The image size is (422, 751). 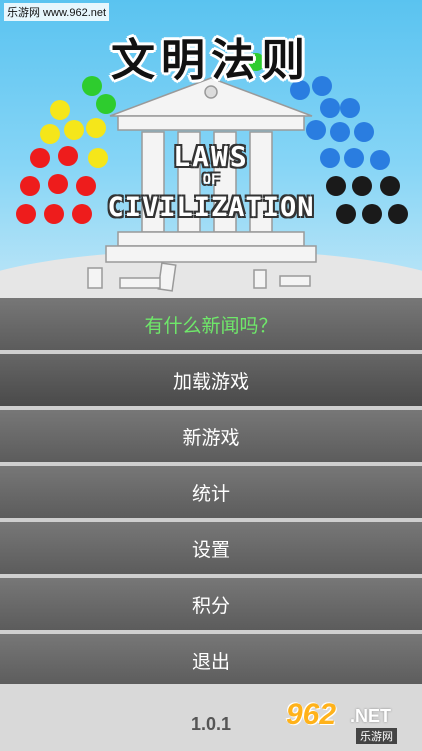 What do you see at coordinates (211, 326) in the screenshot?
I see `news-button: 有什么新闻吗？` at bounding box center [211, 326].